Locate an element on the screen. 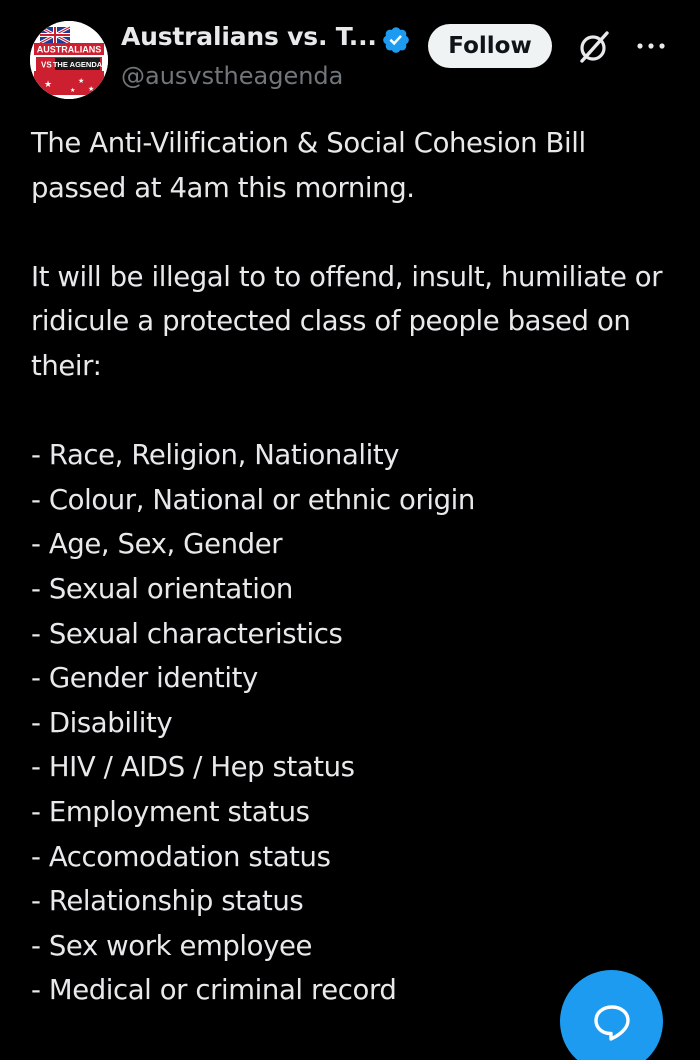 This screenshot has height=1060, width=700. list-item-race: - Race, Religion, Nationality is located at coordinates (215, 455).